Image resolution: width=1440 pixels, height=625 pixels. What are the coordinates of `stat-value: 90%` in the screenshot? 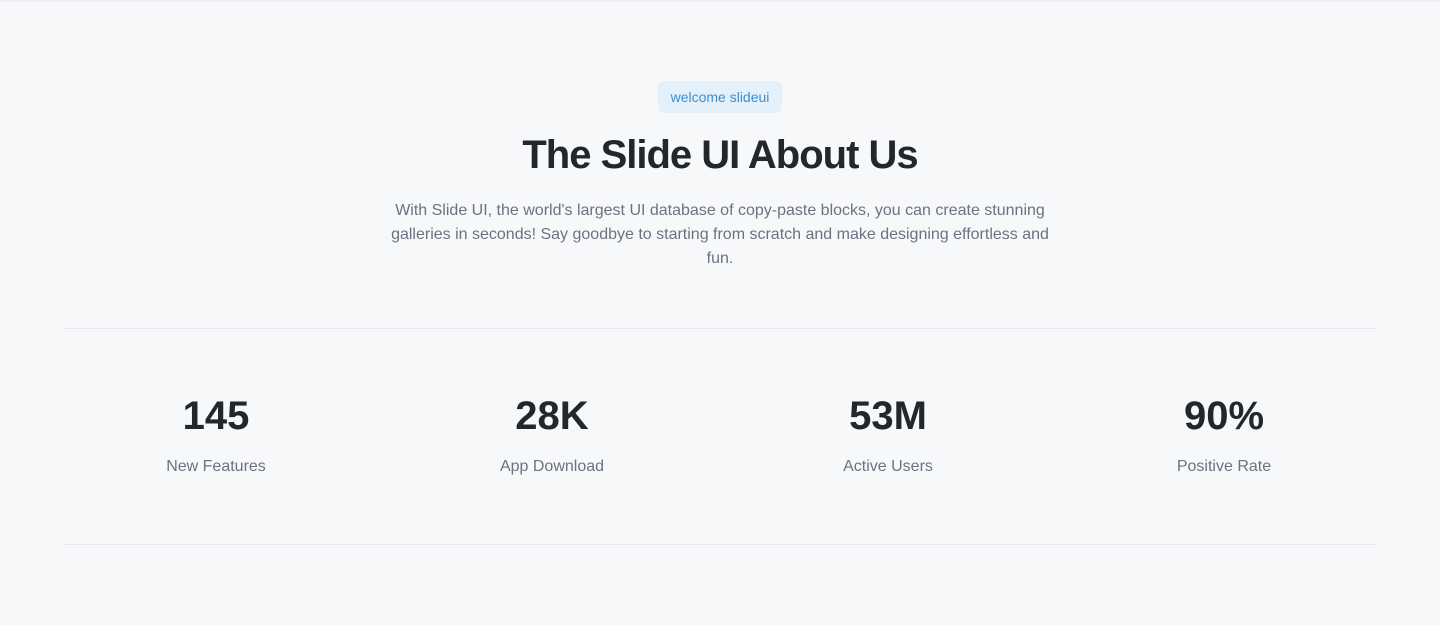 It's located at (1224, 416).